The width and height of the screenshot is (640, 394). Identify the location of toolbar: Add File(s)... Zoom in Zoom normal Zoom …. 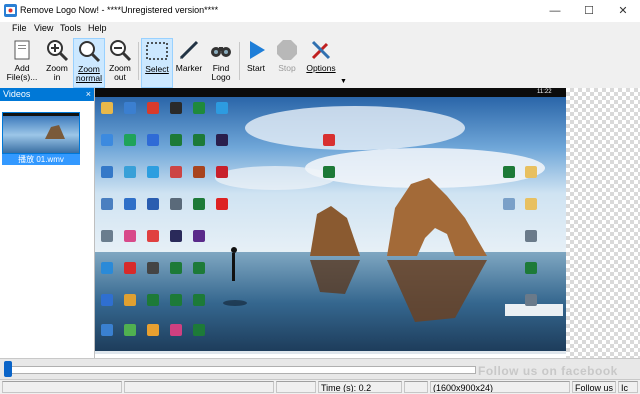
(320, 62).